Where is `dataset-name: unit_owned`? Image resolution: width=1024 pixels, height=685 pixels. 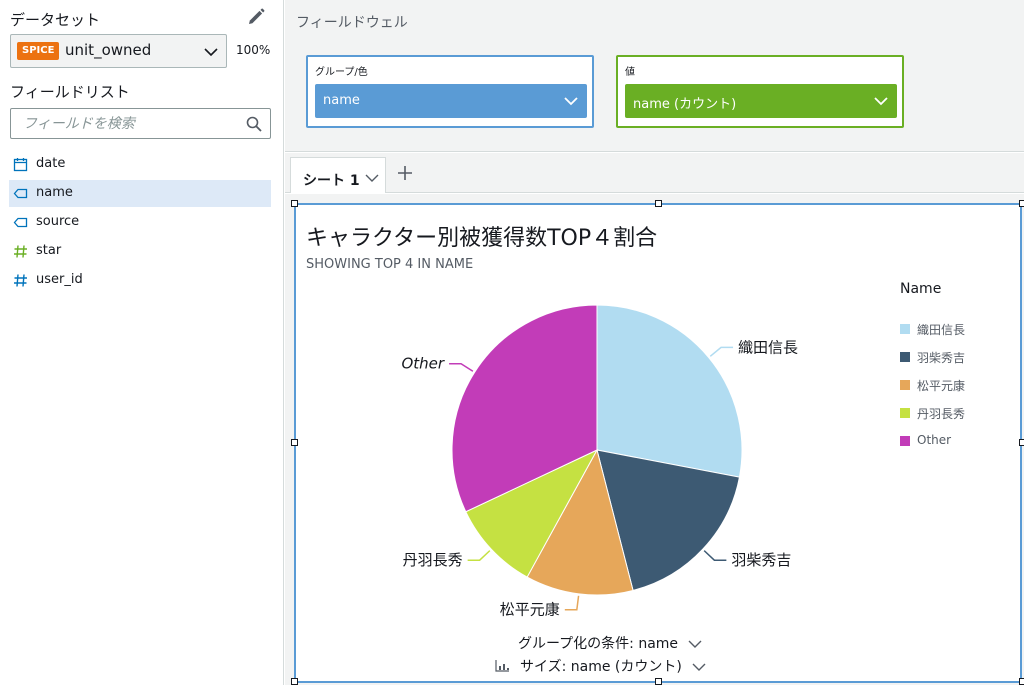 dataset-name: unit_owned is located at coordinates (108, 50).